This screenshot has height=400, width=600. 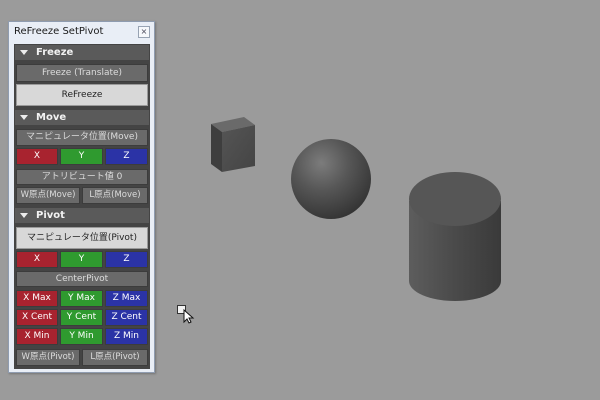 What do you see at coordinates (115, 357) in the screenshot?
I see `l-origin-pivot-button: L原点(Pivot)` at bounding box center [115, 357].